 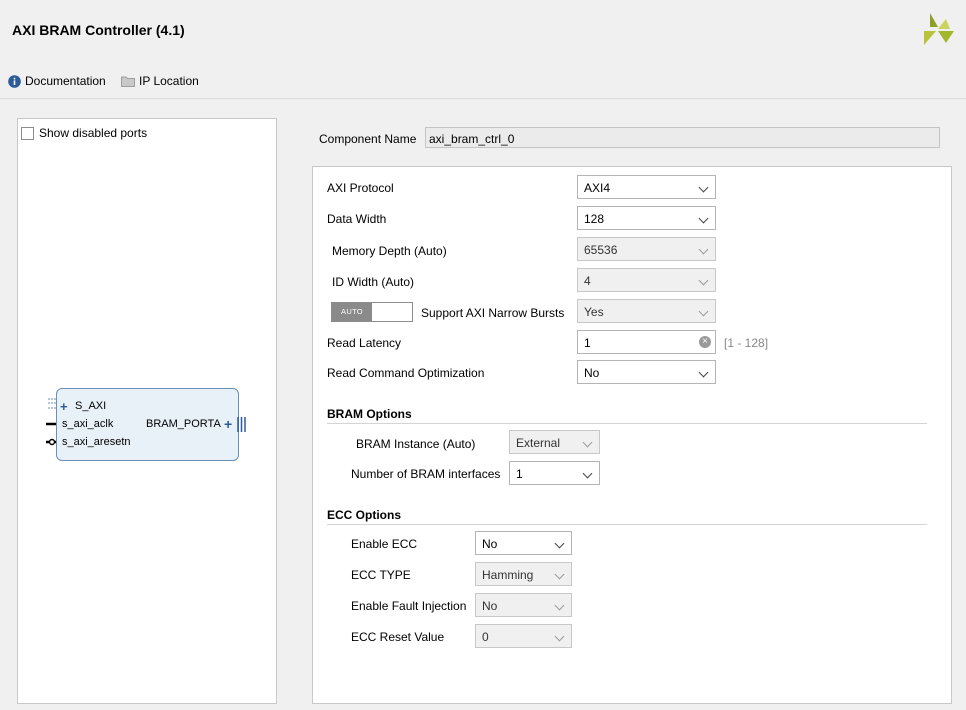 I want to click on port-s-axi-aresetn: s_axi_aresetn, so click(x=96, y=442).